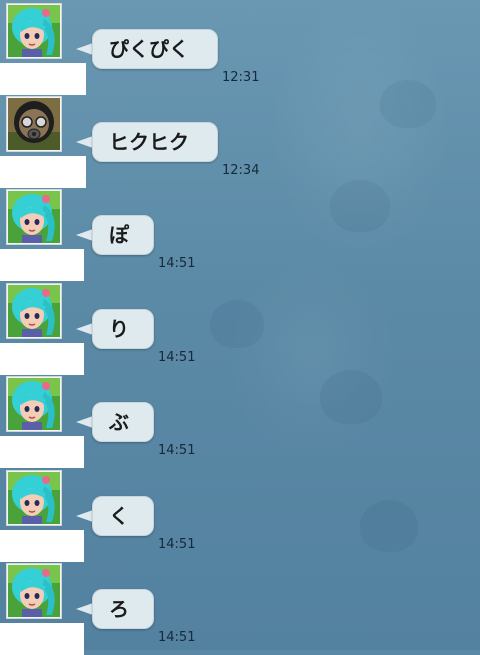 The height and width of the screenshot is (655, 480). What do you see at coordinates (240, 329) in the screenshot?
I see `chat-message: り 14:51` at bounding box center [240, 329].